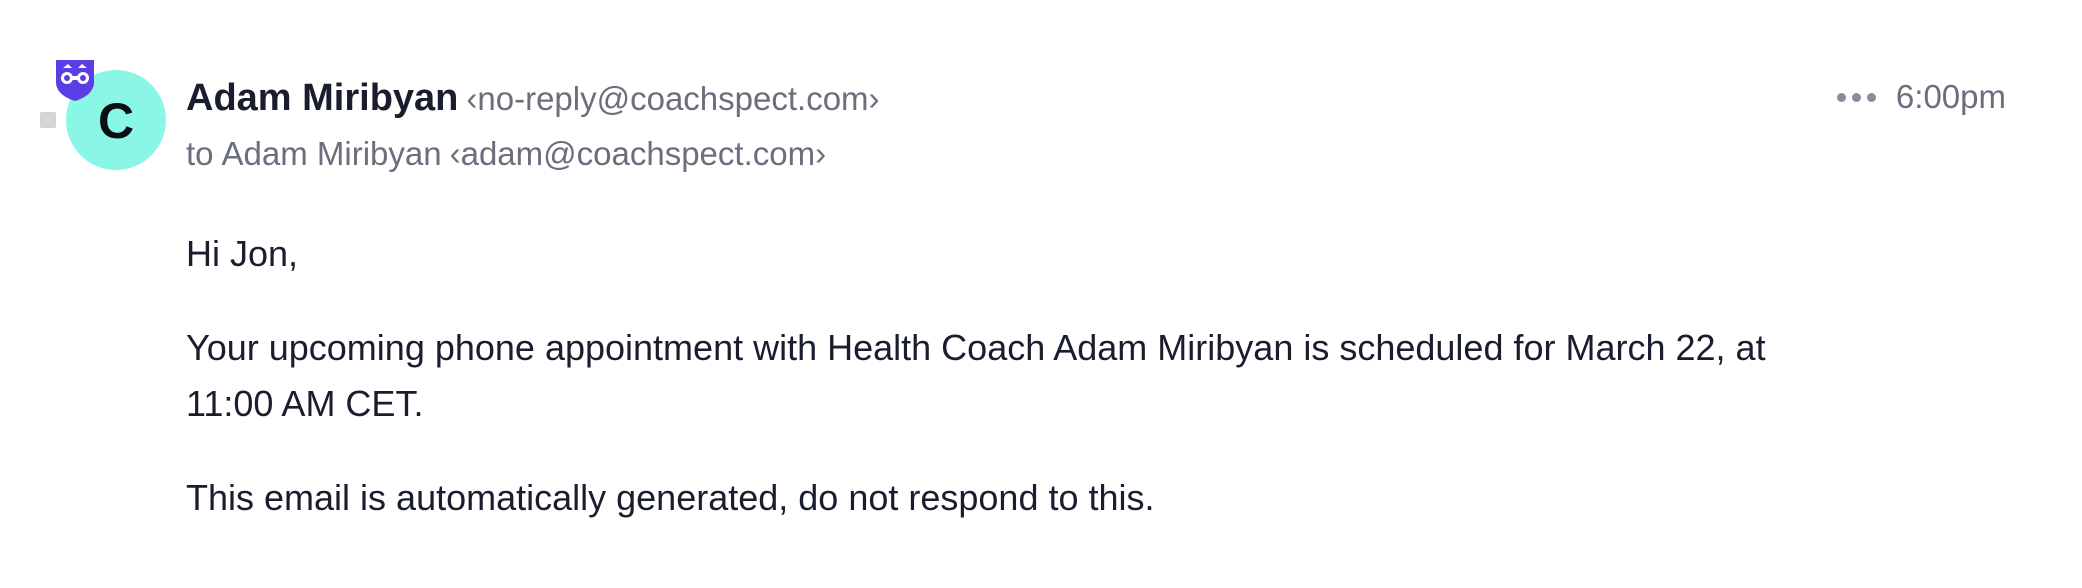  I want to click on sender-email: ‹no-reply@coachspect.com›, so click(672, 98).